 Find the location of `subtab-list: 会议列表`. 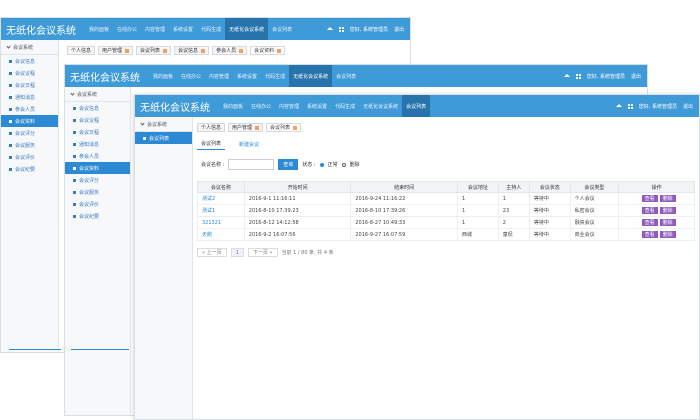

subtab-list: 会议列表 is located at coordinates (211, 144).